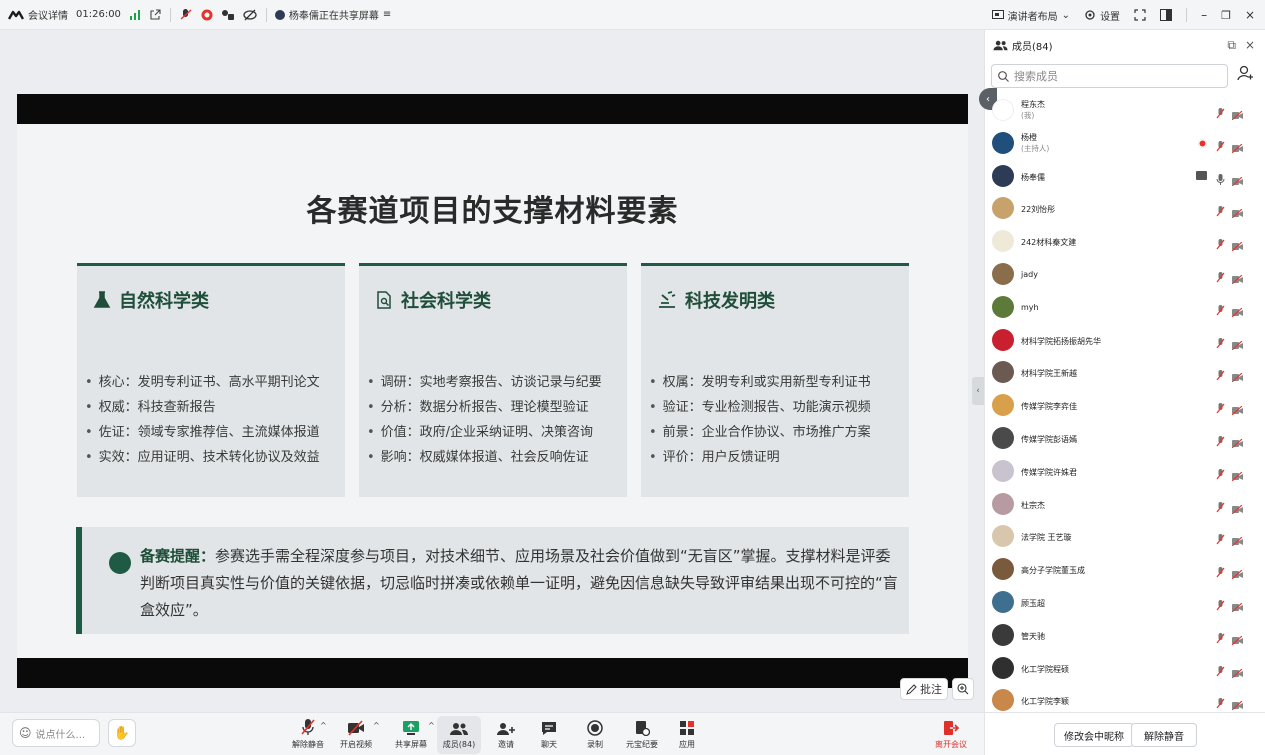  What do you see at coordinates (1250, 15) in the screenshot?
I see `close-icon: ×` at bounding box center [1250, 15].